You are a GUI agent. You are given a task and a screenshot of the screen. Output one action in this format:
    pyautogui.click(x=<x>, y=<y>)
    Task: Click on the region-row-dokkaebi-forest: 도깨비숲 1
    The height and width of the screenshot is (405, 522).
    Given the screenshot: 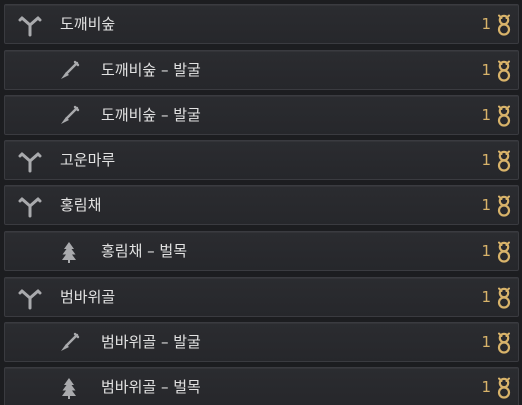 What is the action you would take?
    pyautogui.click(x=261, y=24)
    